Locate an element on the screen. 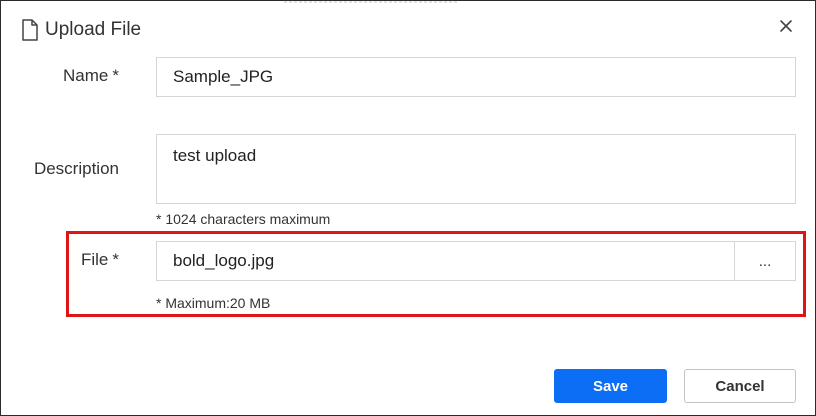 This screenshot has width=816, height=416. file-label-text: File is located at coordinates (94, 259).